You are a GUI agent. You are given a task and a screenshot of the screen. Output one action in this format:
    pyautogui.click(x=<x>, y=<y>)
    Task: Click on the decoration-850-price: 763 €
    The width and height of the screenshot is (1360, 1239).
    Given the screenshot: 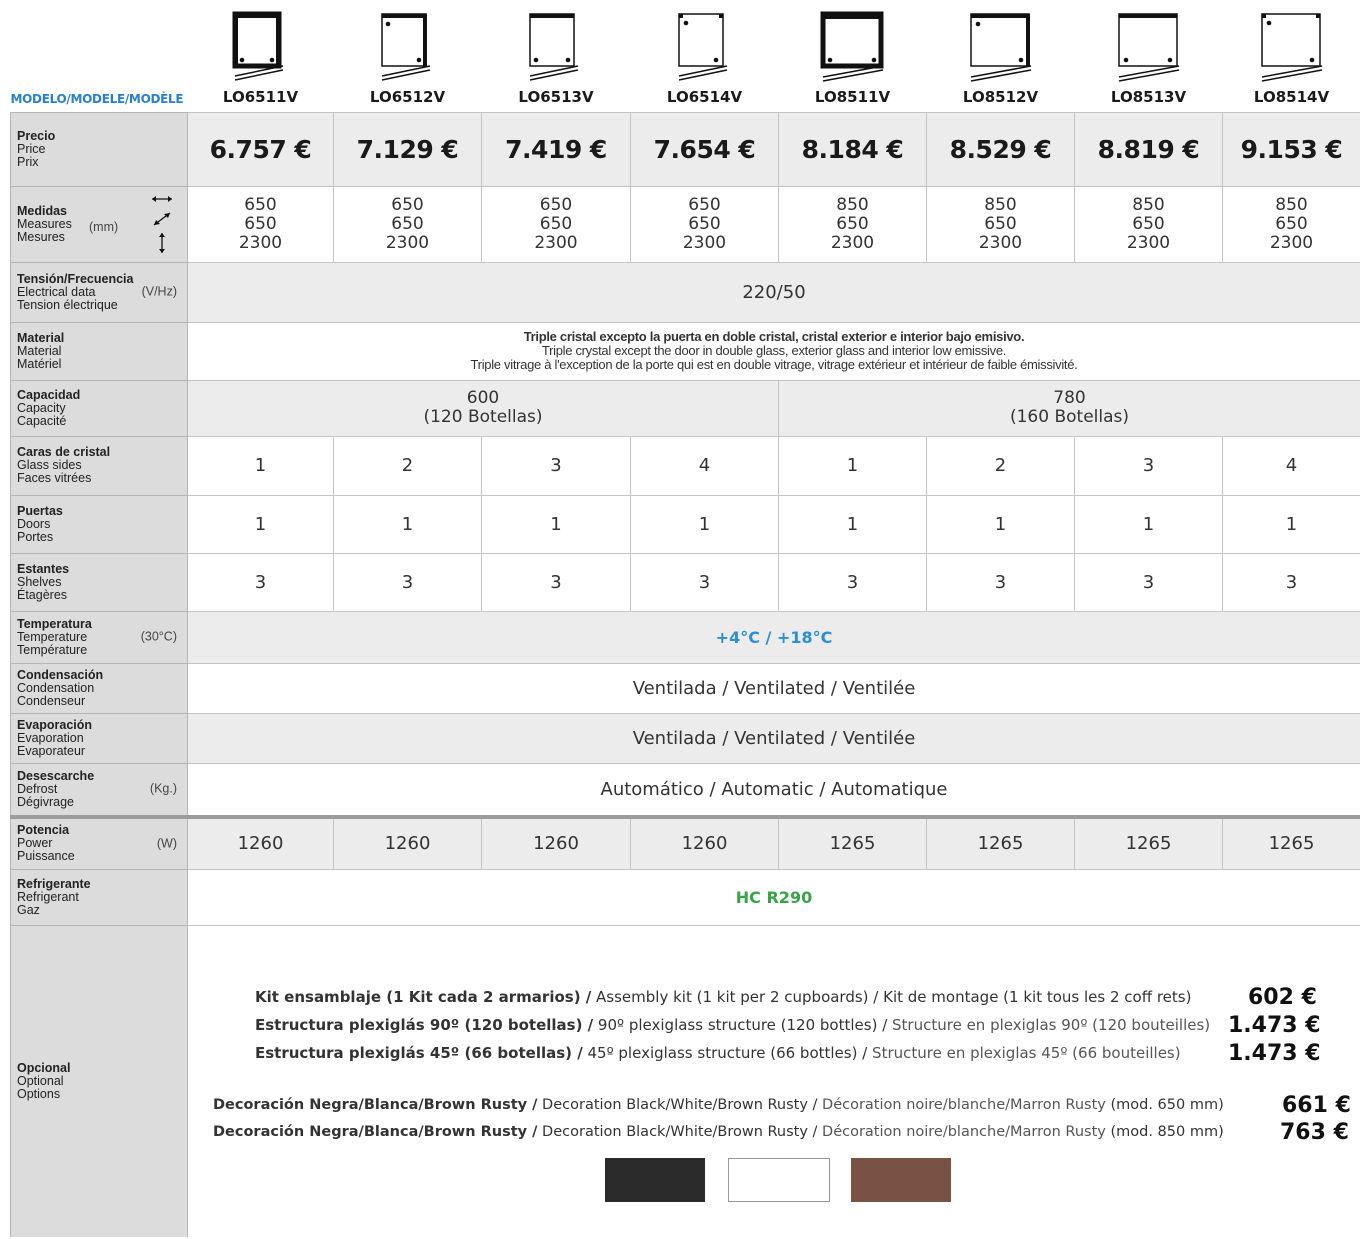 What is the action you would take?
    pyautogui.click(x=1314, y=1132)
    